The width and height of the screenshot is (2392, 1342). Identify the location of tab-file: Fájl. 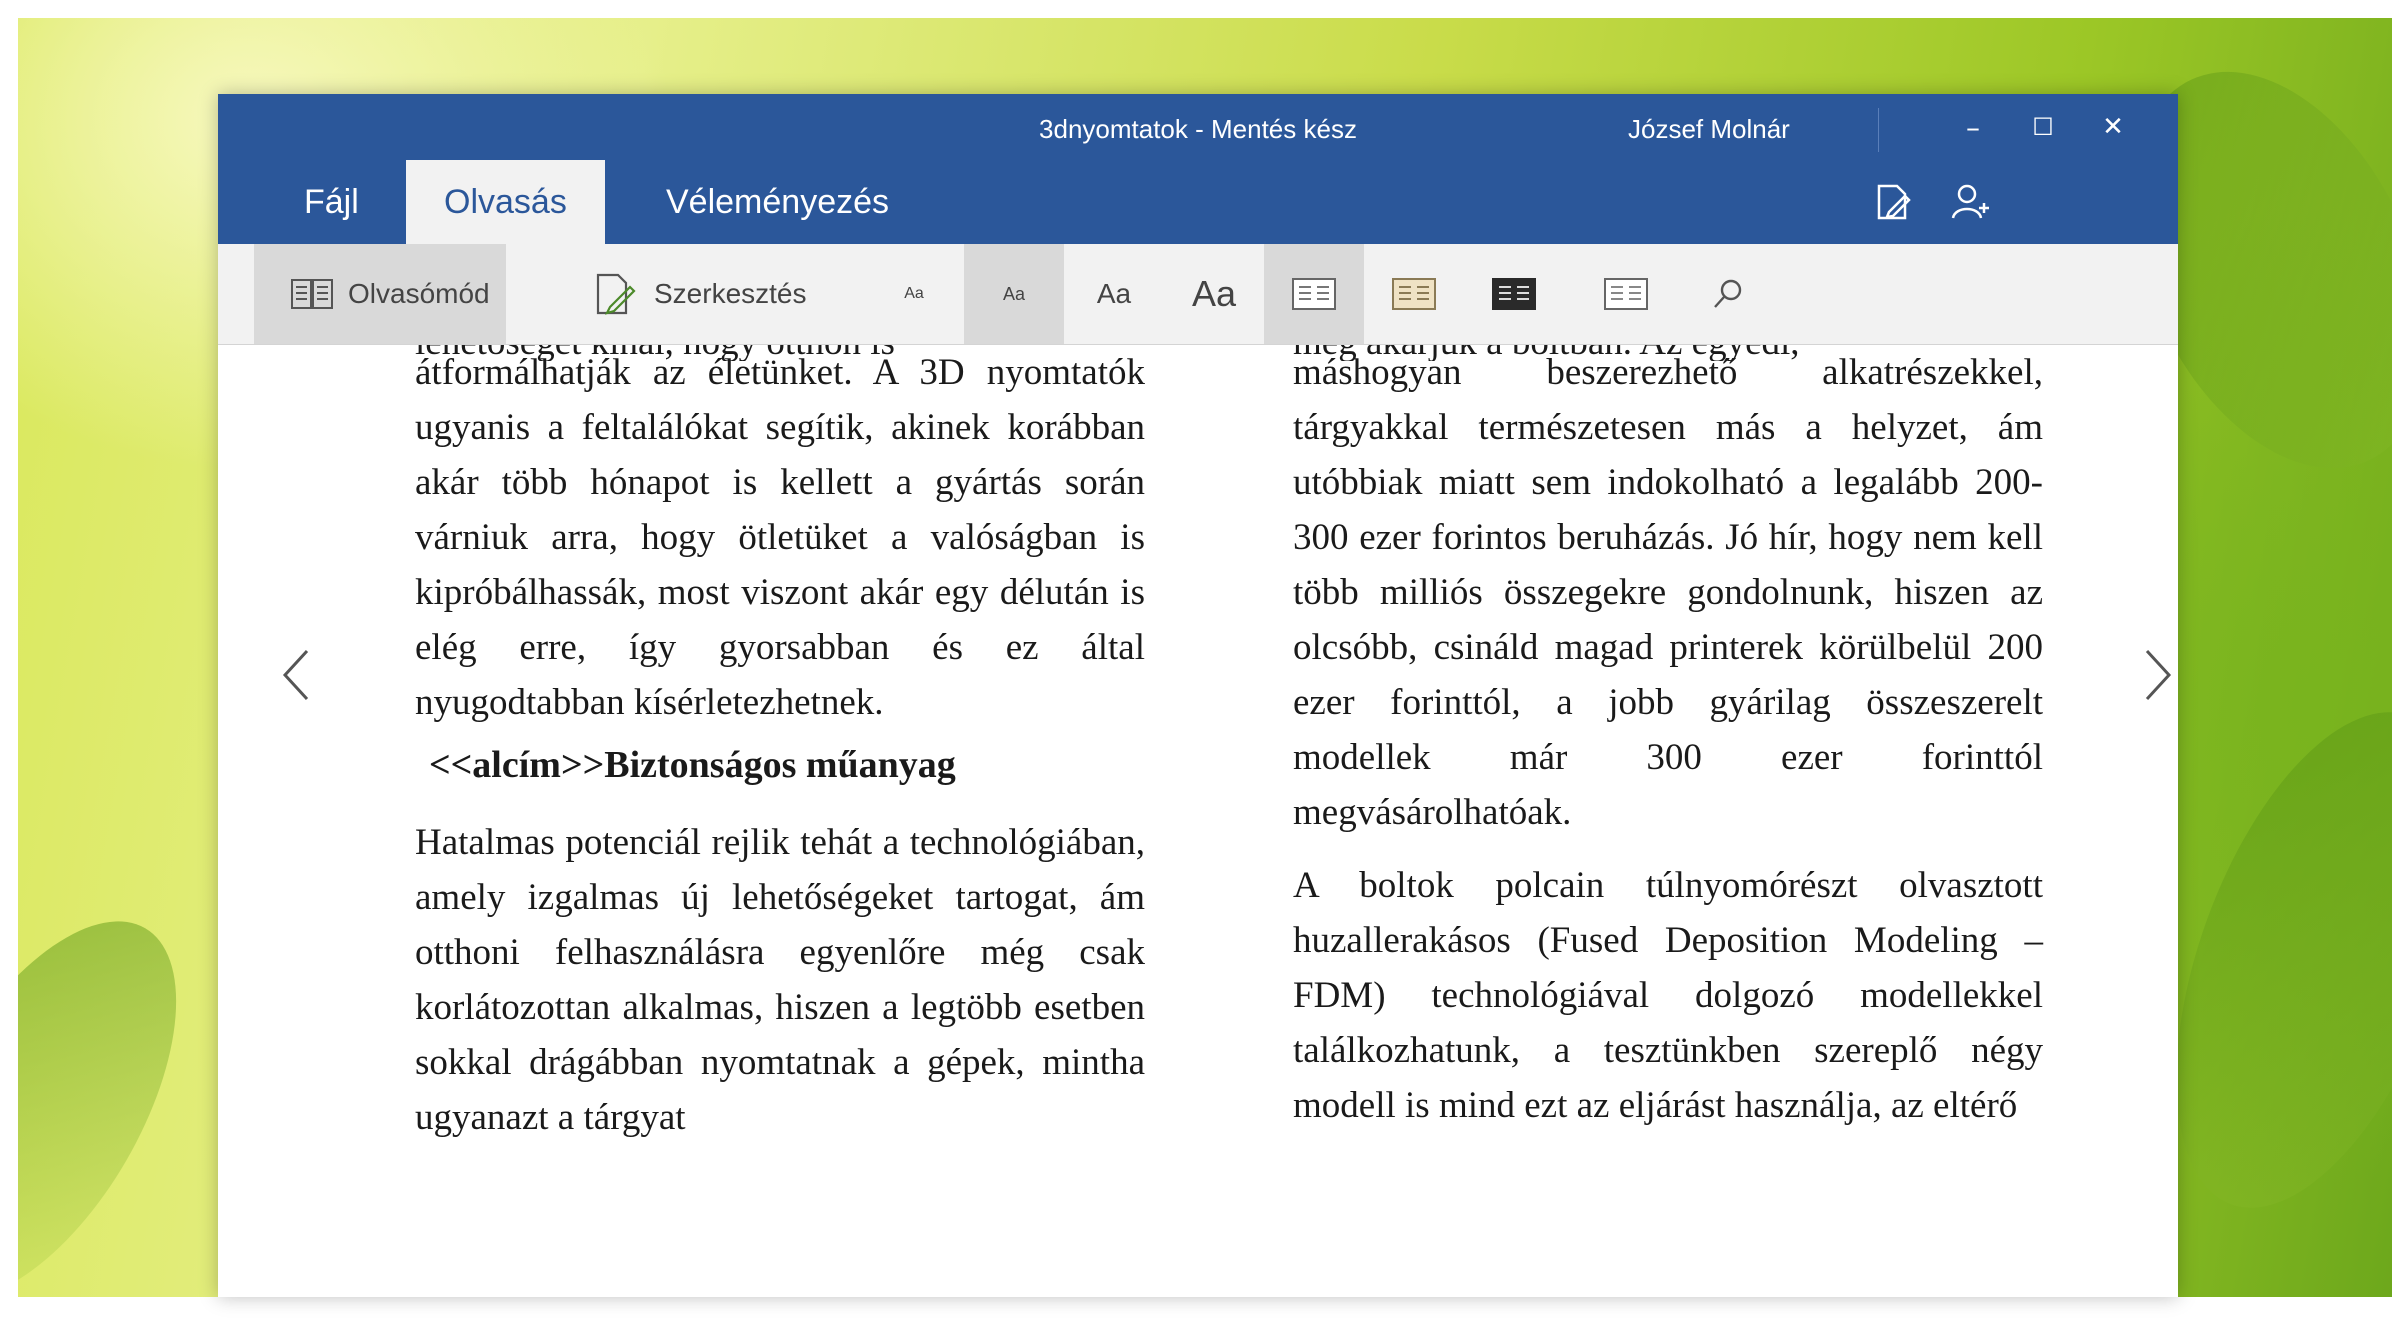
(331, 202).